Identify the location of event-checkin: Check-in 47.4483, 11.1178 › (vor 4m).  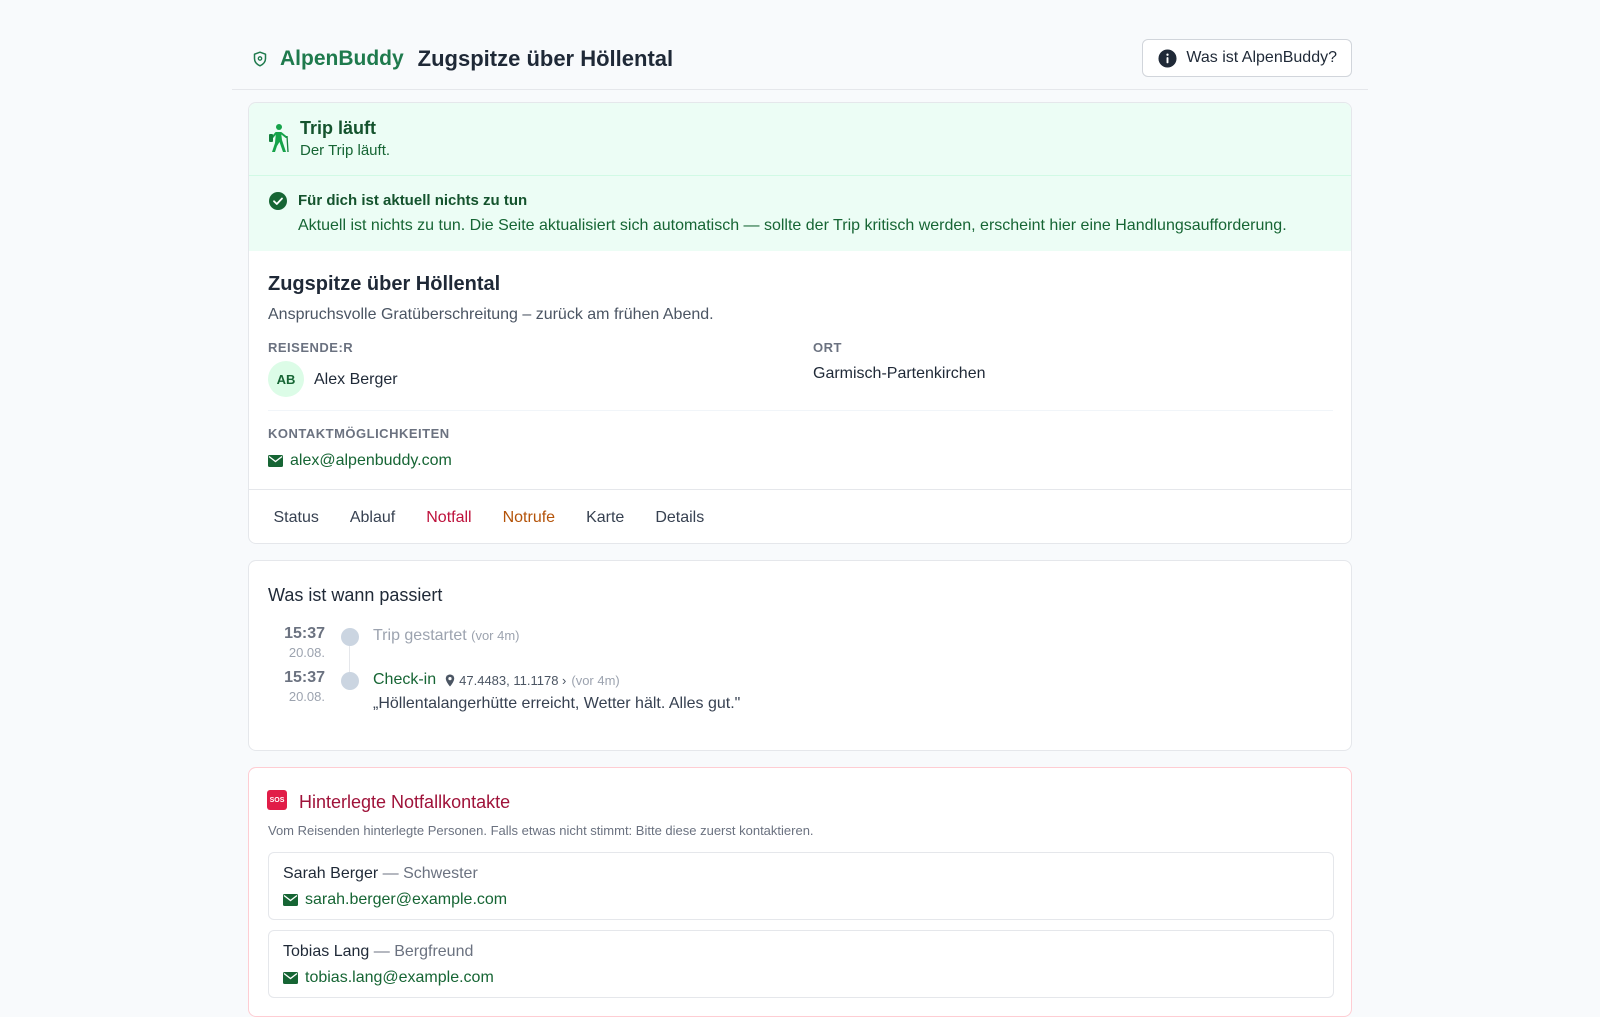
(496, 680).